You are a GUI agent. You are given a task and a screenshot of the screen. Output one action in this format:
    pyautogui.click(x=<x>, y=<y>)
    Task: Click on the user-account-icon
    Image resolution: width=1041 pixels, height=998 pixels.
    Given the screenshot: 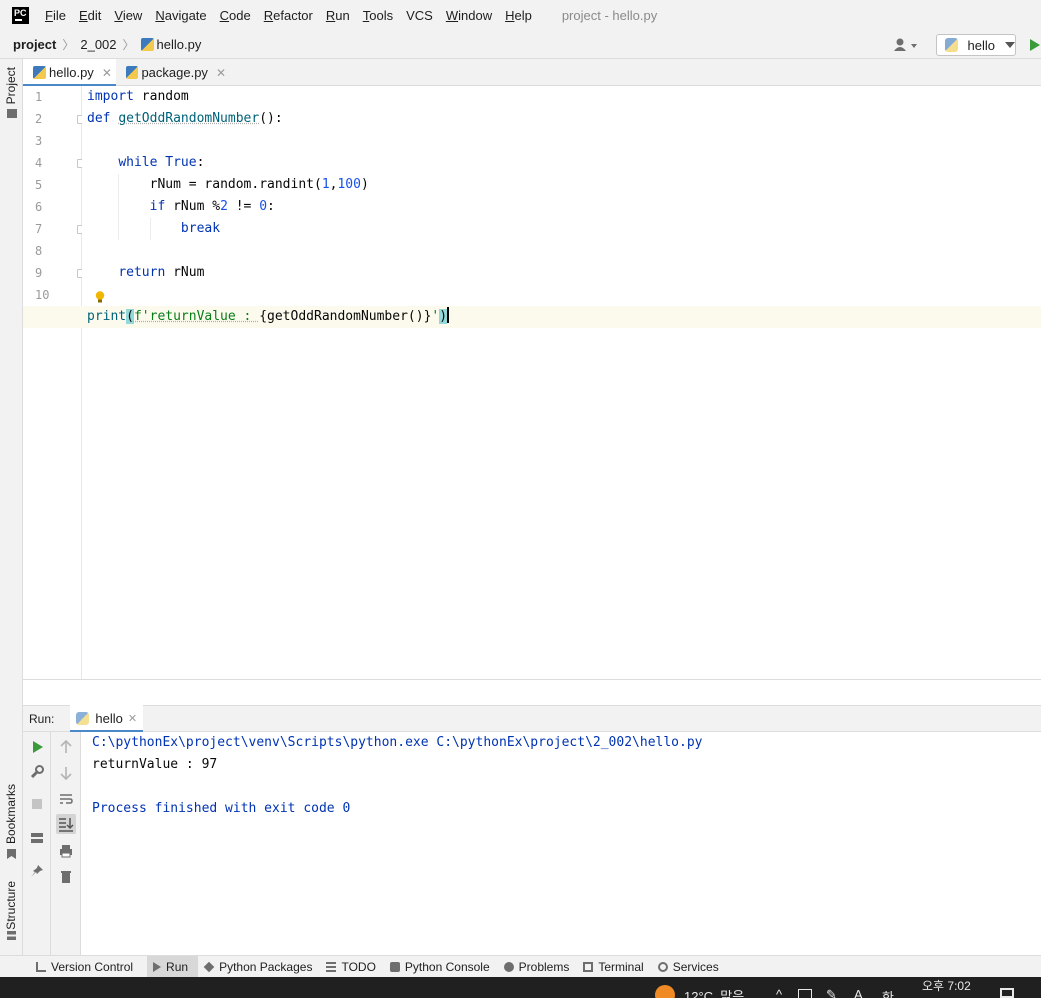 What is the action you would take?
    pyautogui.click(x=906, y=45)
    